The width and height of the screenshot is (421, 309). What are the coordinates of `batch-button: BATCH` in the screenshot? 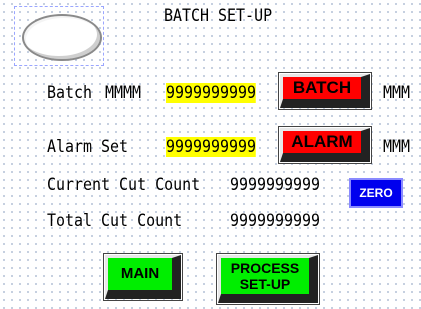 It's located at (325, 91).